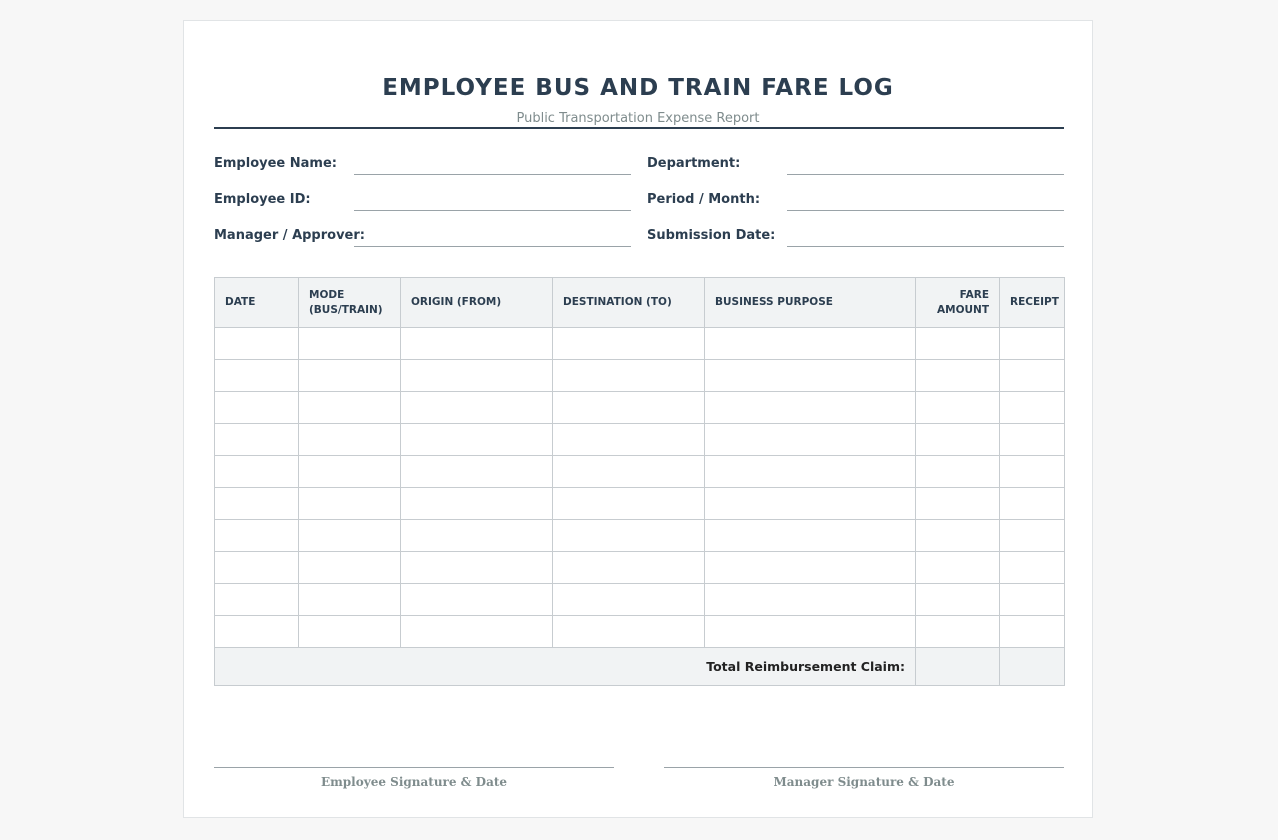 Image resolution: width=1278 pixels, height=840 pixels. Describe the element at coordinates (864, 767) in the screenshot. I see `manager-signature-line` at that location.